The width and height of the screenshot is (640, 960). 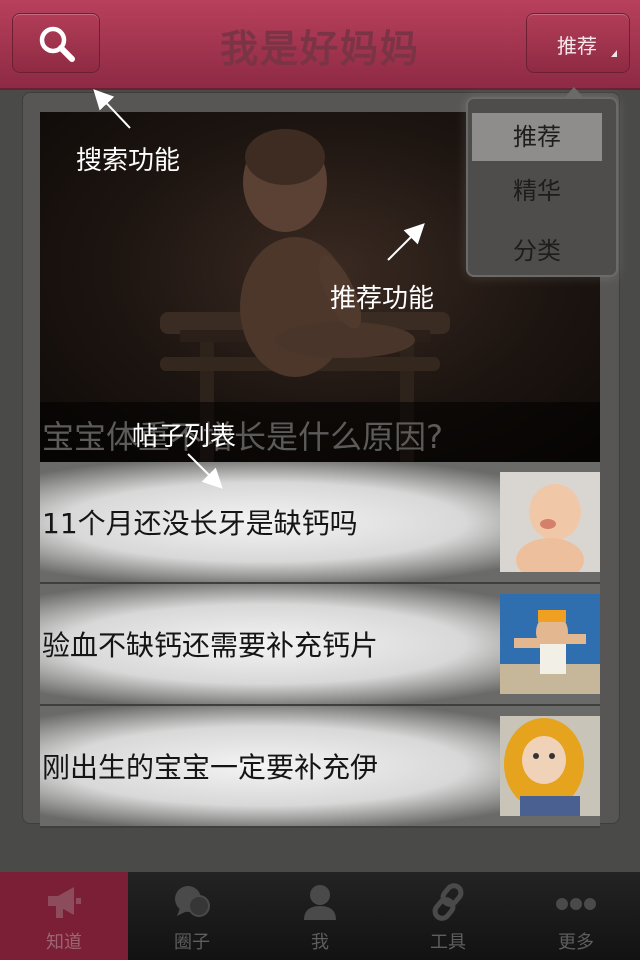 I want to click on link-icon, so click(x=448, y=902).